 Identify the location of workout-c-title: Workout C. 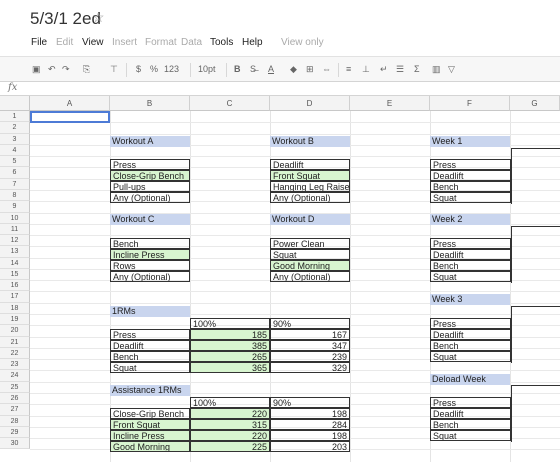
(150, 219).